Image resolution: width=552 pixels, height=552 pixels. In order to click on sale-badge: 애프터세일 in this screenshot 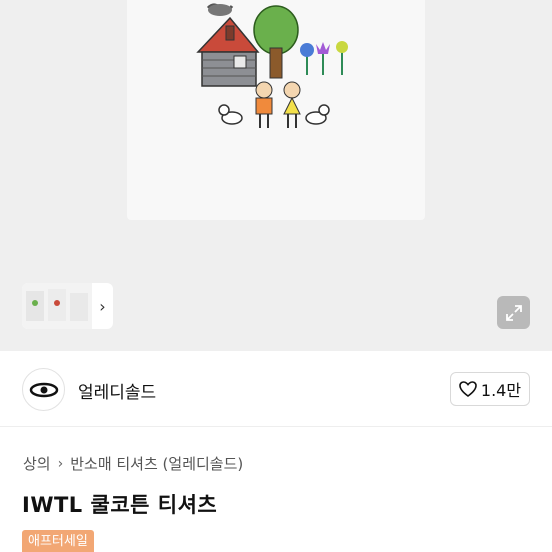, I will do `click(58, 541)`.